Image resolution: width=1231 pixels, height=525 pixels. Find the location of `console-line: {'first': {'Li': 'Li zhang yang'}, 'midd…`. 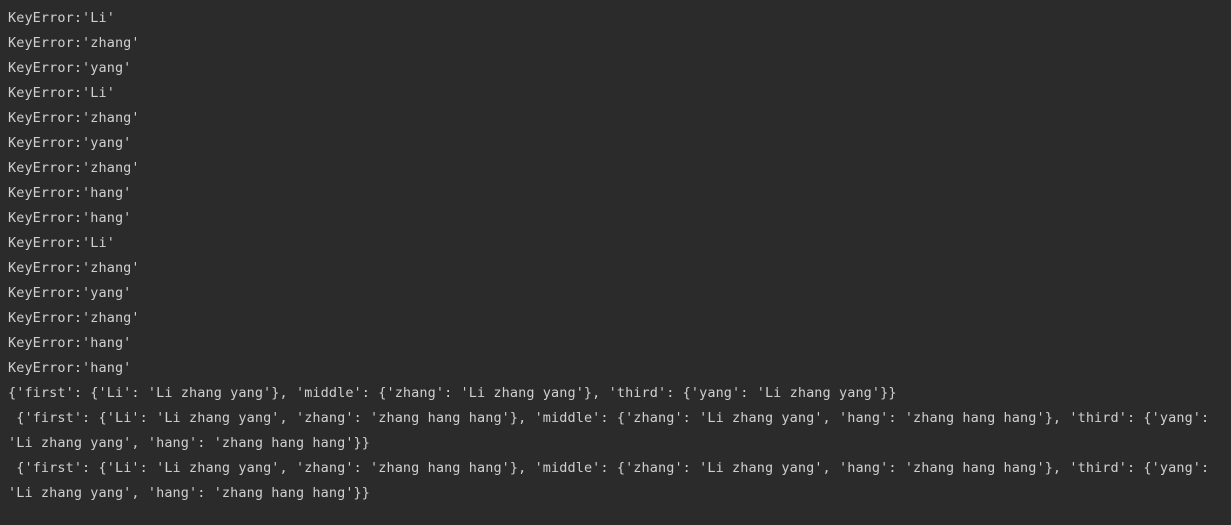

console-line: {'first': {'Li': 'Li zhang yang'}, 'midd… is located at coordinates (452, 393).